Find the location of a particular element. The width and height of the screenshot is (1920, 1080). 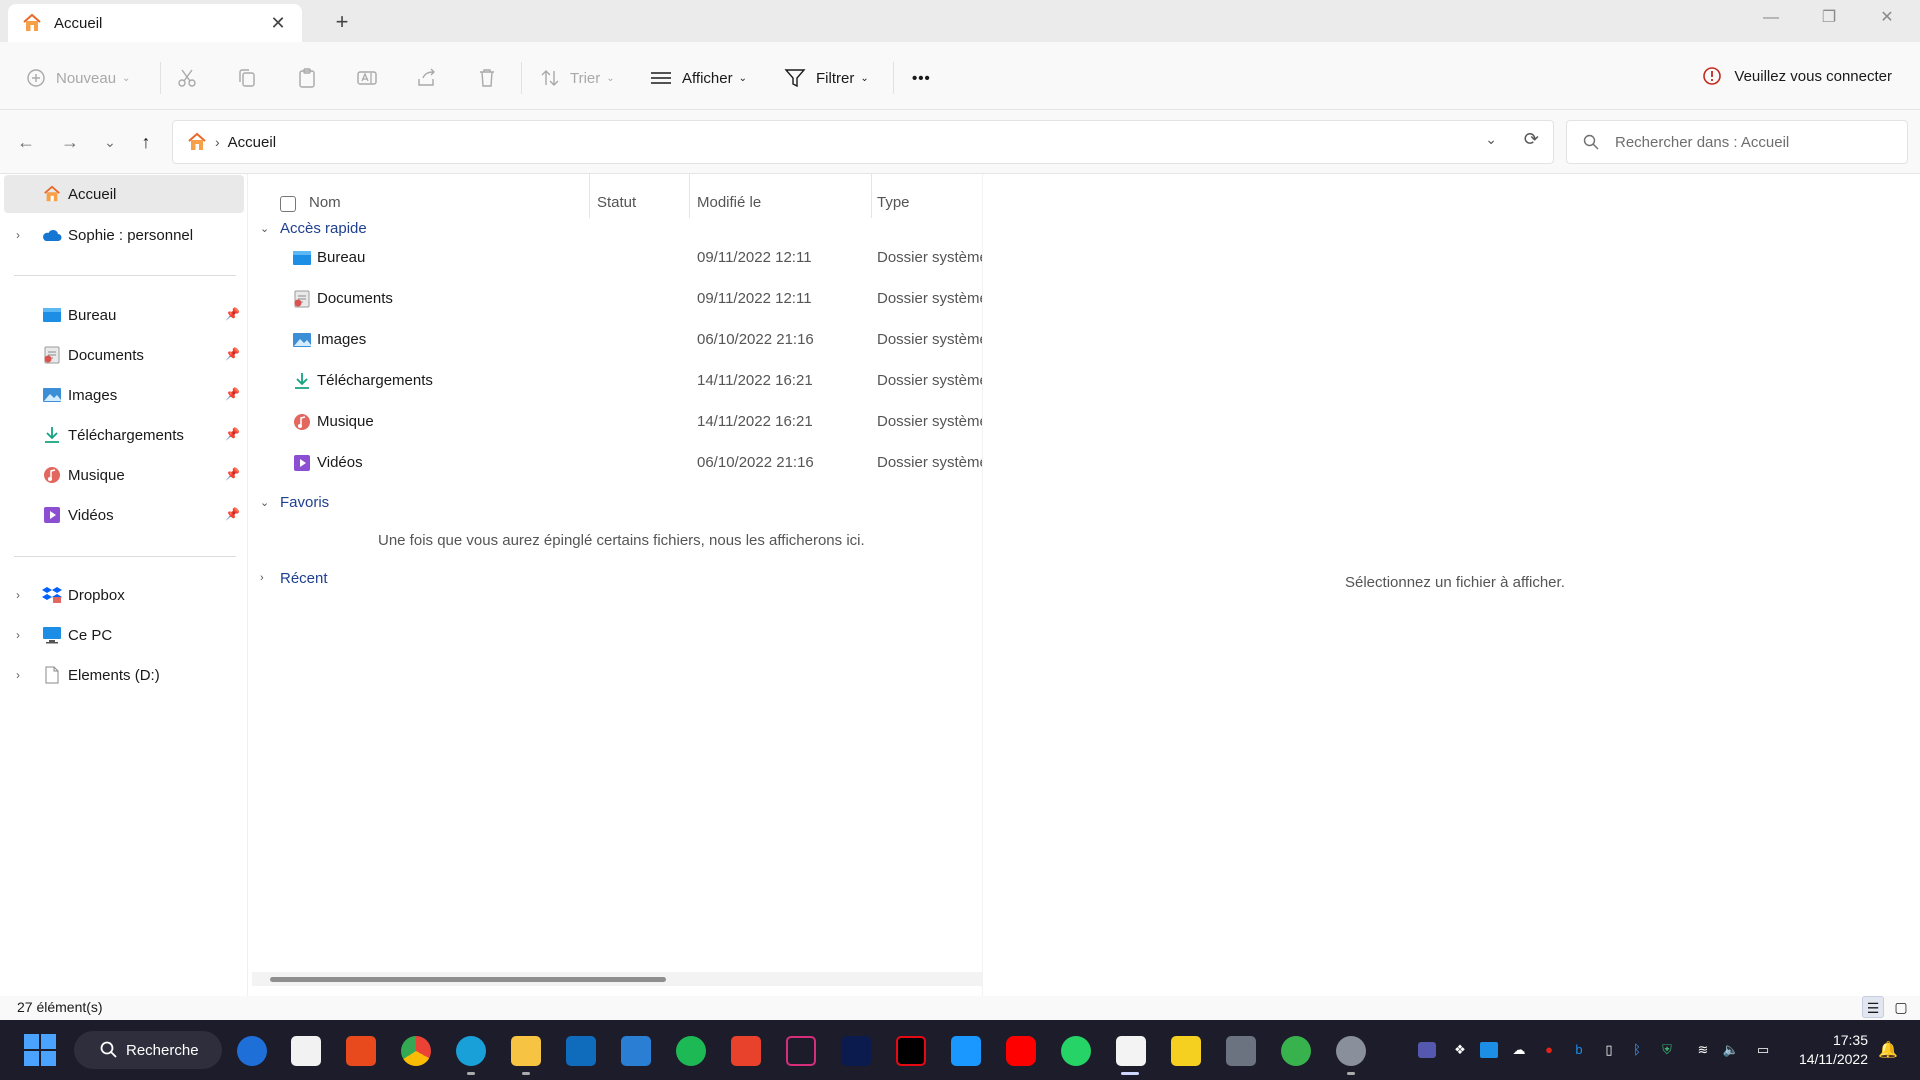

sidebar-item-dropbox: › Dropbox is located at coordinates (124, 595).